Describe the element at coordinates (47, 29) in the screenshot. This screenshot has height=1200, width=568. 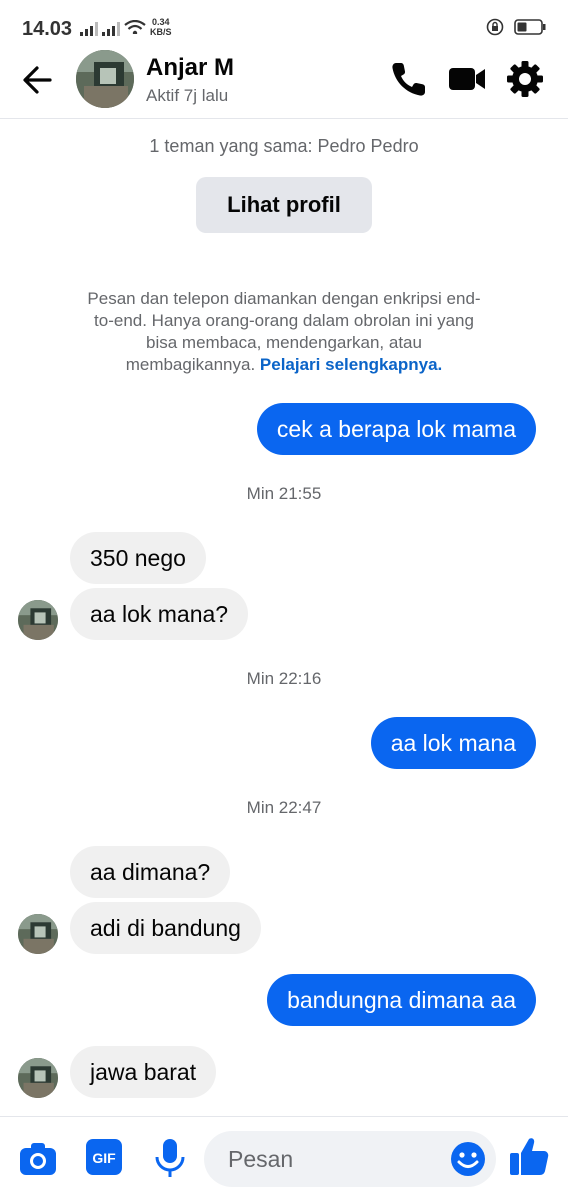
I see `status-time: 14.03` at that location.